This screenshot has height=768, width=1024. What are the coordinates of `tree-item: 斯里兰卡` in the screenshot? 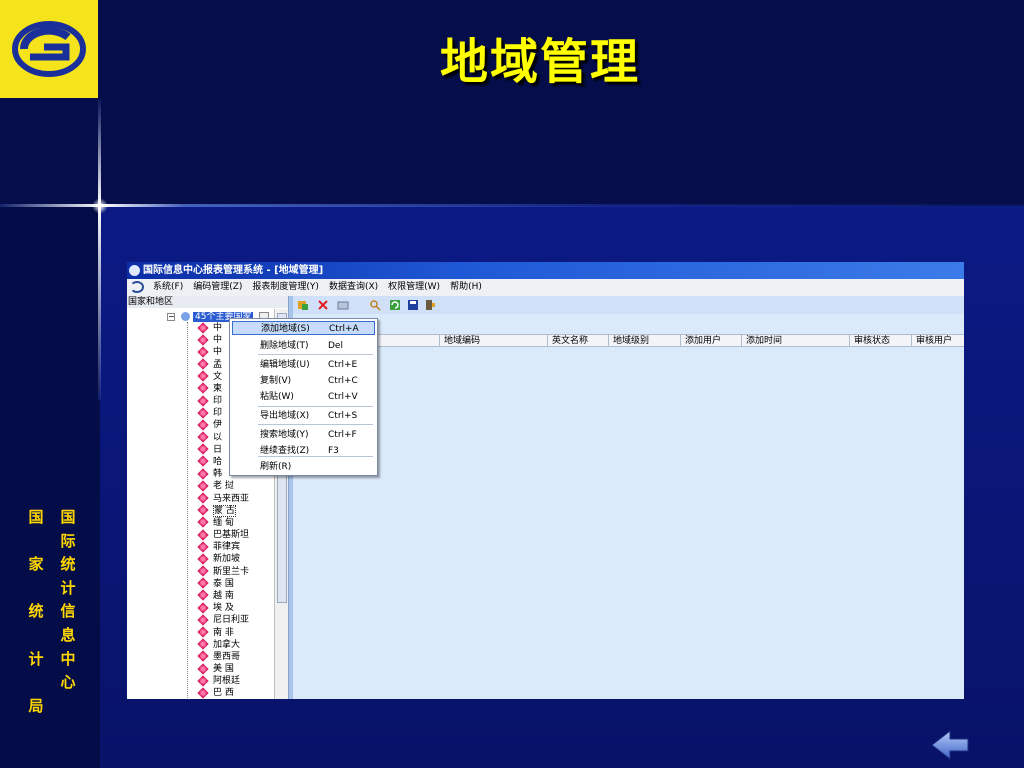 It's located at (223, 571).